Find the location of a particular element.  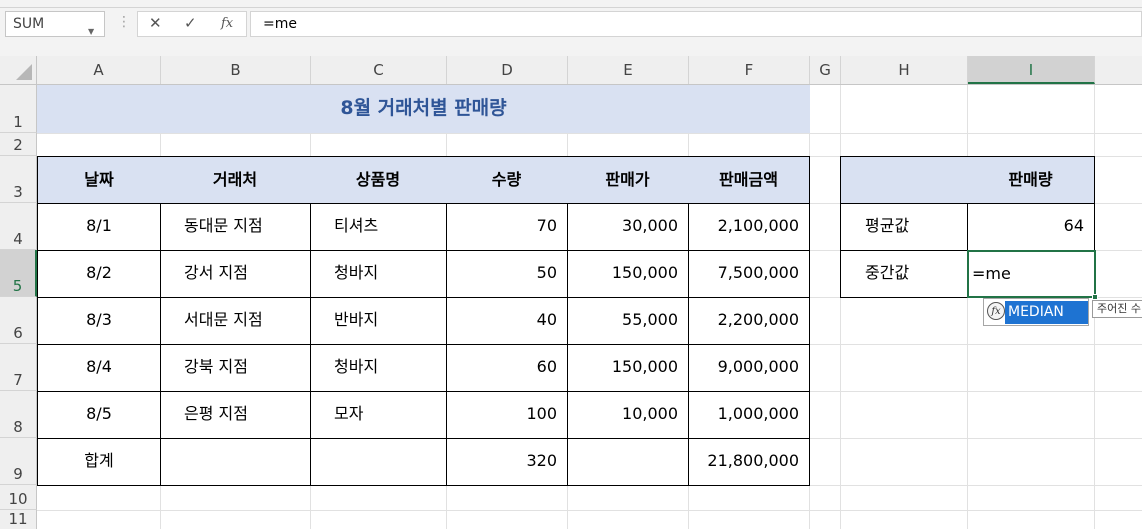

table-cell: 티셔츠 is located at coordinates (378, 227).